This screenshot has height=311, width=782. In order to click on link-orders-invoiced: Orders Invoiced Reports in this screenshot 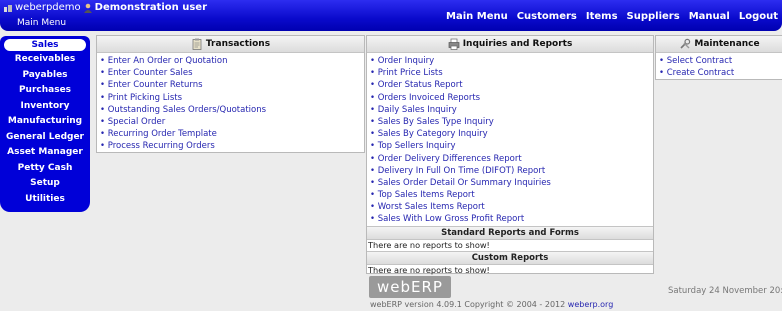, I will do `click(511, 98)`.